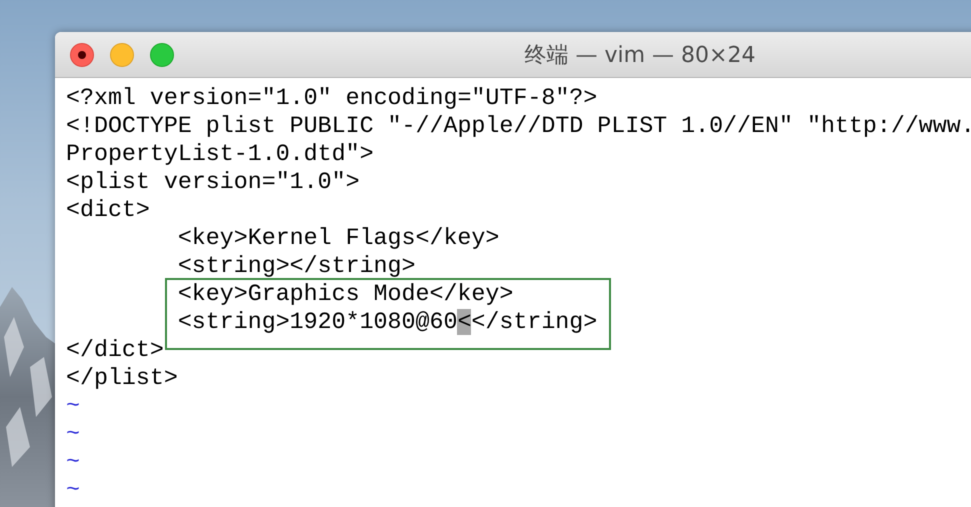 This screenshot has height=507, width=971. I want to click on code-line: <dict>, so click(108, 210).